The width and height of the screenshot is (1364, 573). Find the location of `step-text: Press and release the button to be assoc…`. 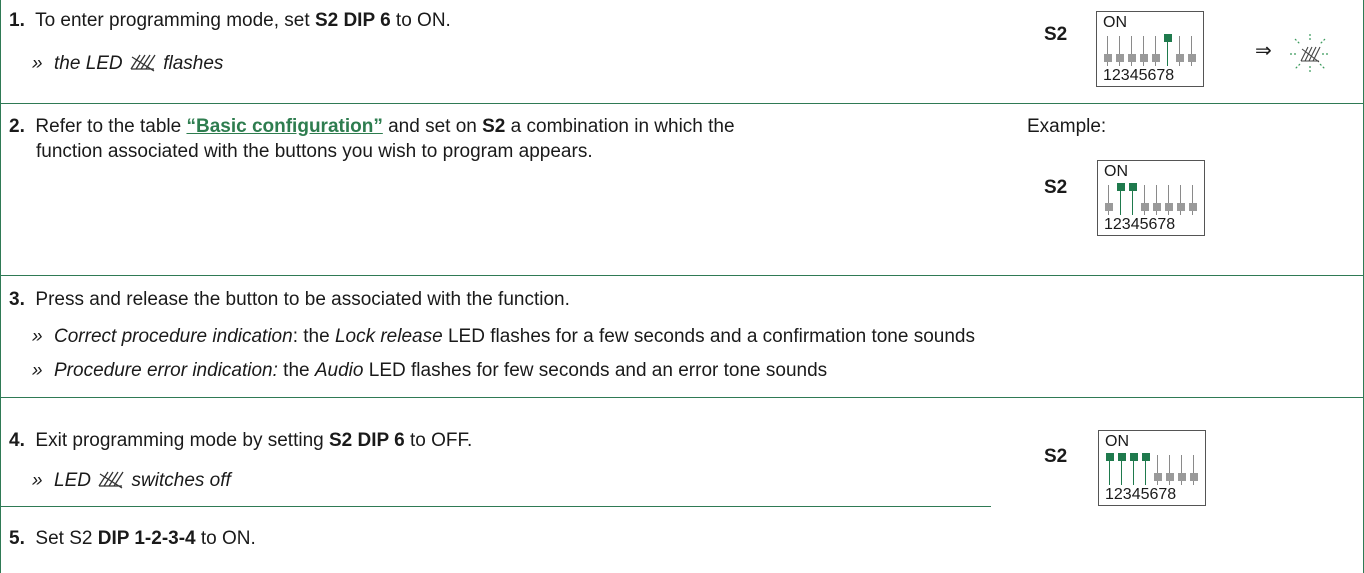

step-text: Press and release the button to be assoc… is located at coordinates (302, 299).